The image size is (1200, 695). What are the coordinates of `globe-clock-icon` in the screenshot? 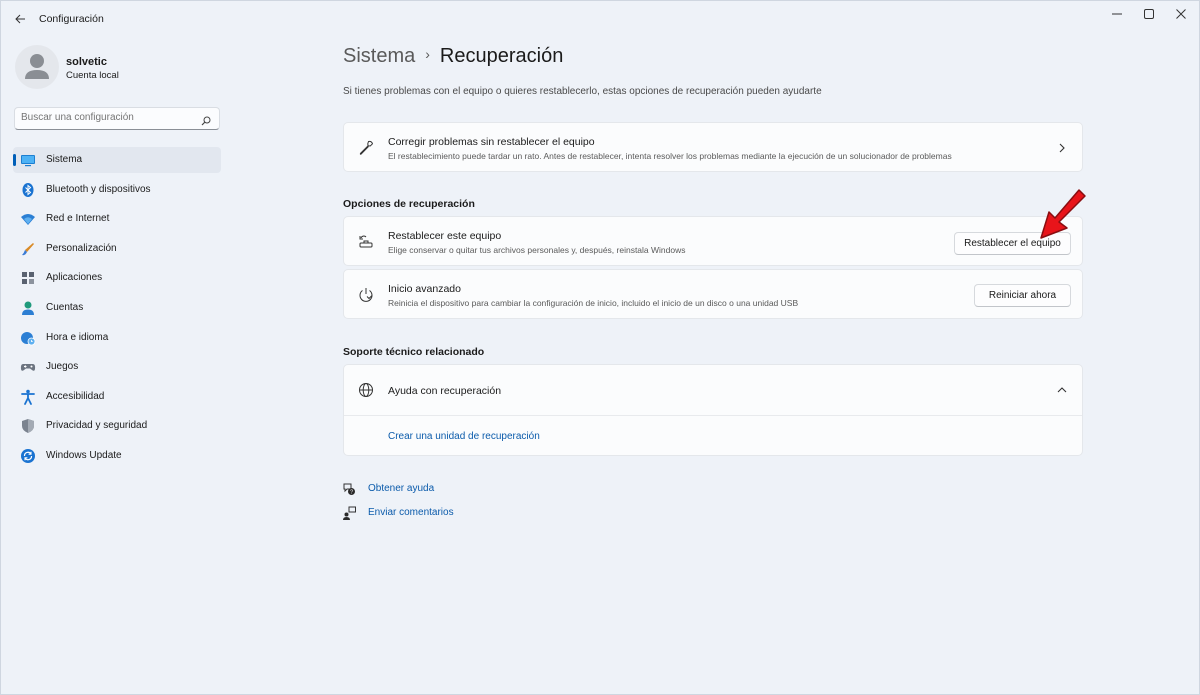 It's located at (28, 338).